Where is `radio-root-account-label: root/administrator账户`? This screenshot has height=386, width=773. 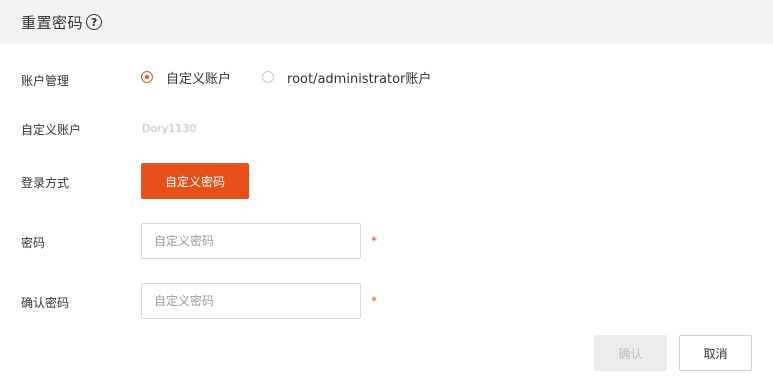
radio-root-account-label: root/administrator账户 is located at coordinates (359, 79).